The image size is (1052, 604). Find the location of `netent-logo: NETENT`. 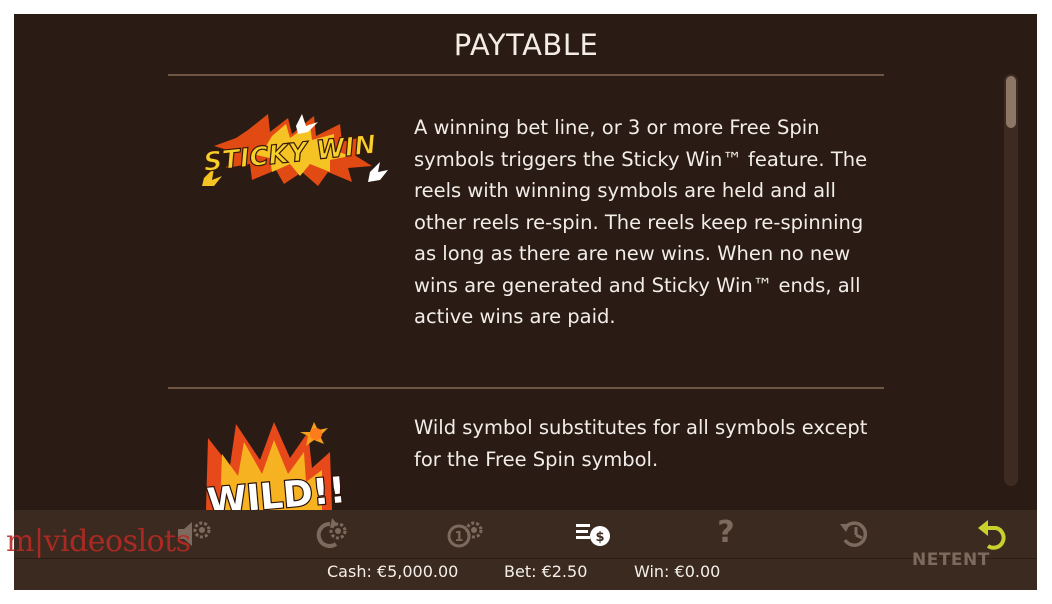

netent-logo: NETENT is located at coordinates (951, 560).